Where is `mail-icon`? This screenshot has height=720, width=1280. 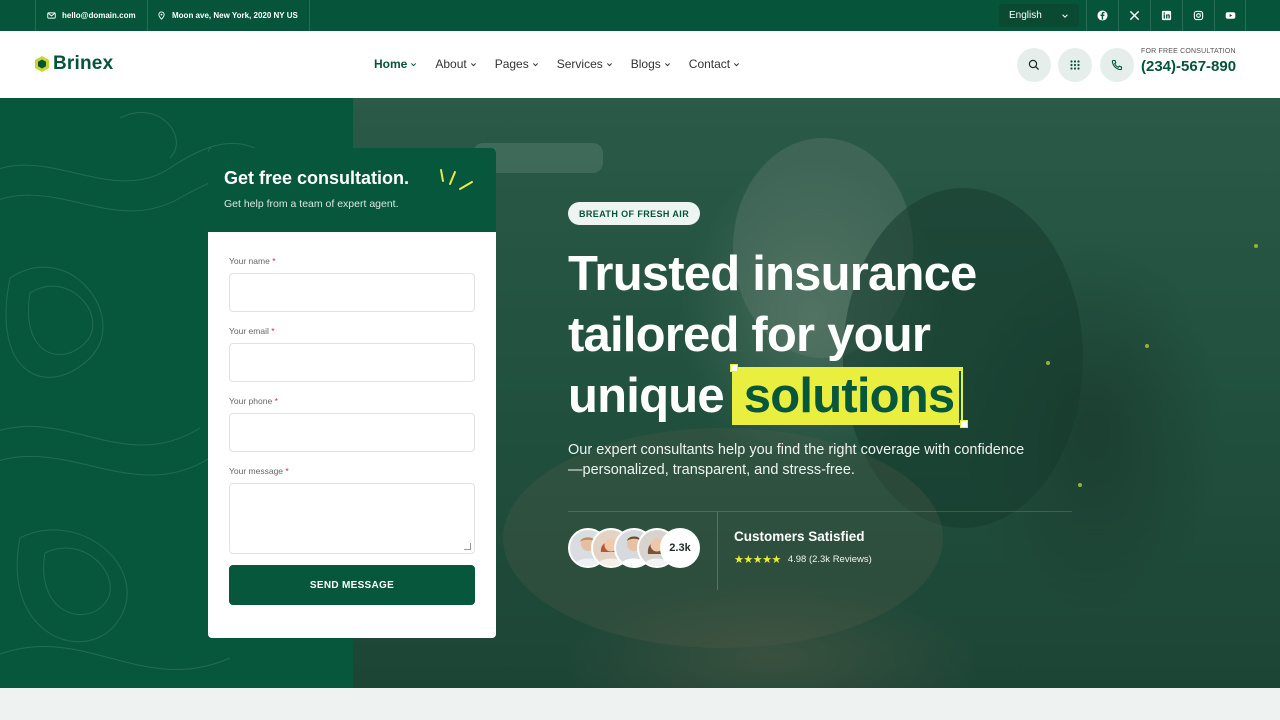 mail-icon is located at coordinates (51, 15).